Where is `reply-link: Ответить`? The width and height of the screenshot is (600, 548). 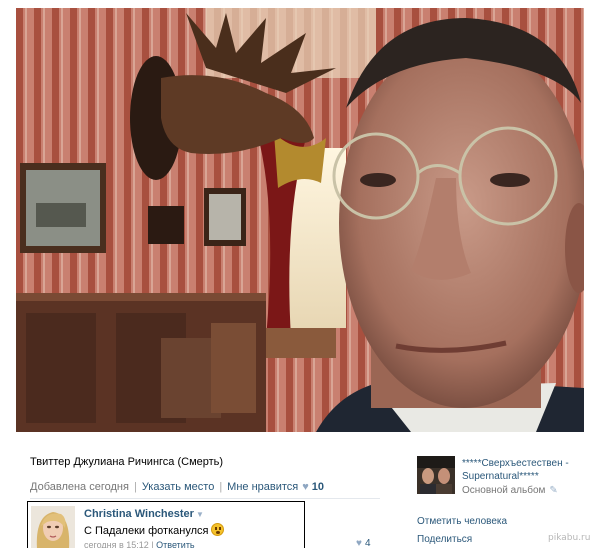 reply-link: Ответить is located at coordinates (175, 544).